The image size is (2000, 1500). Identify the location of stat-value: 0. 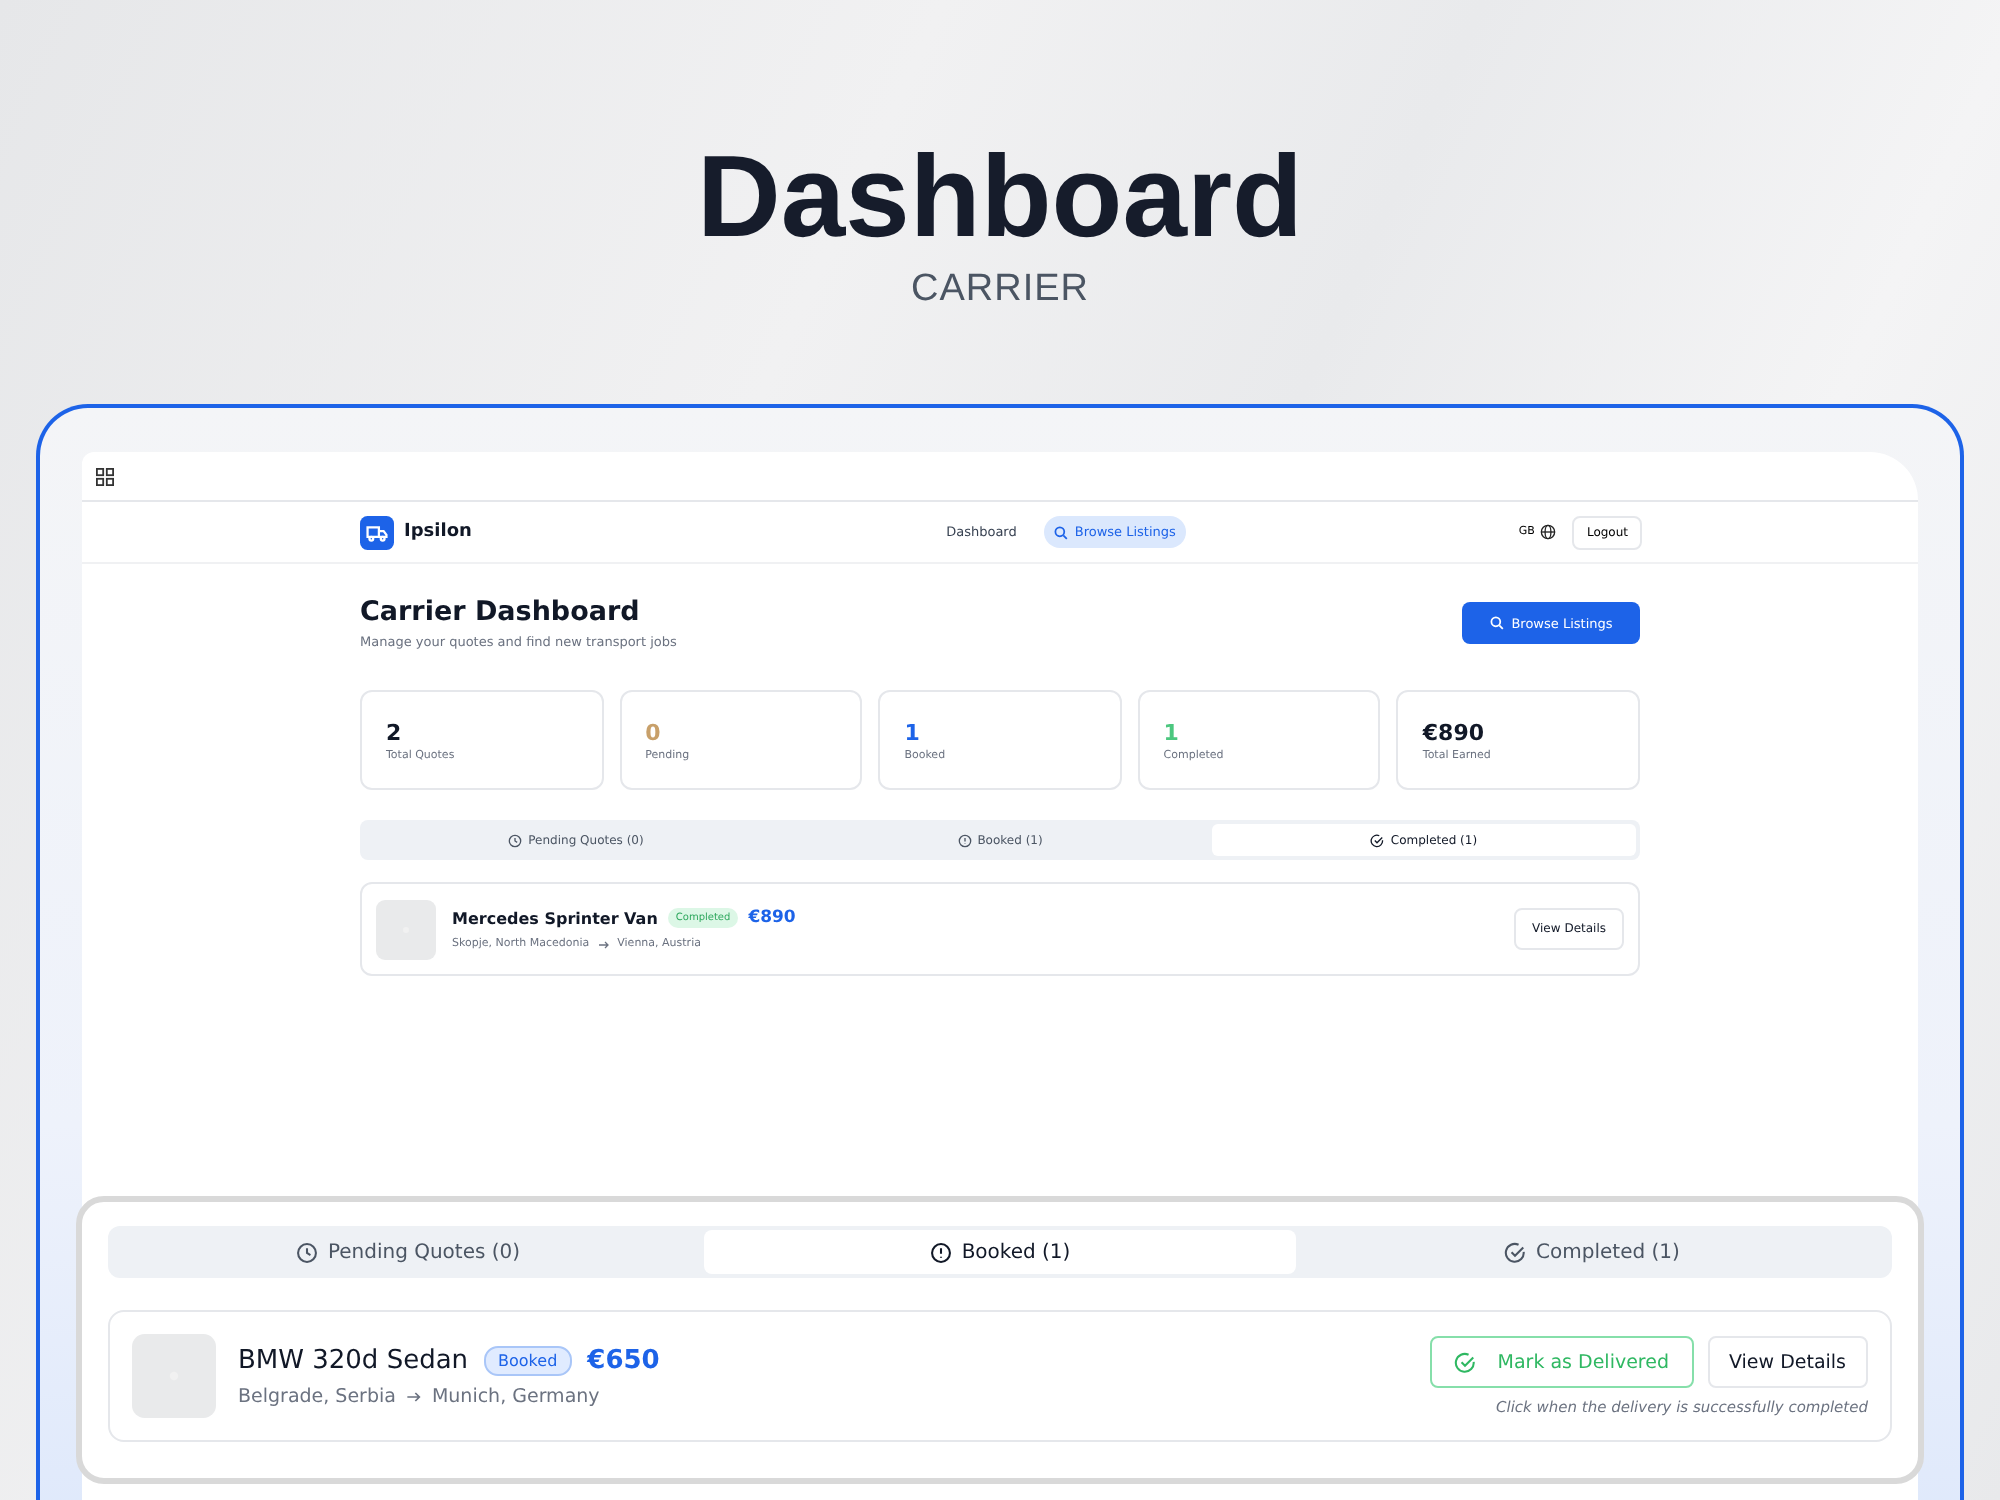
(654, 732).